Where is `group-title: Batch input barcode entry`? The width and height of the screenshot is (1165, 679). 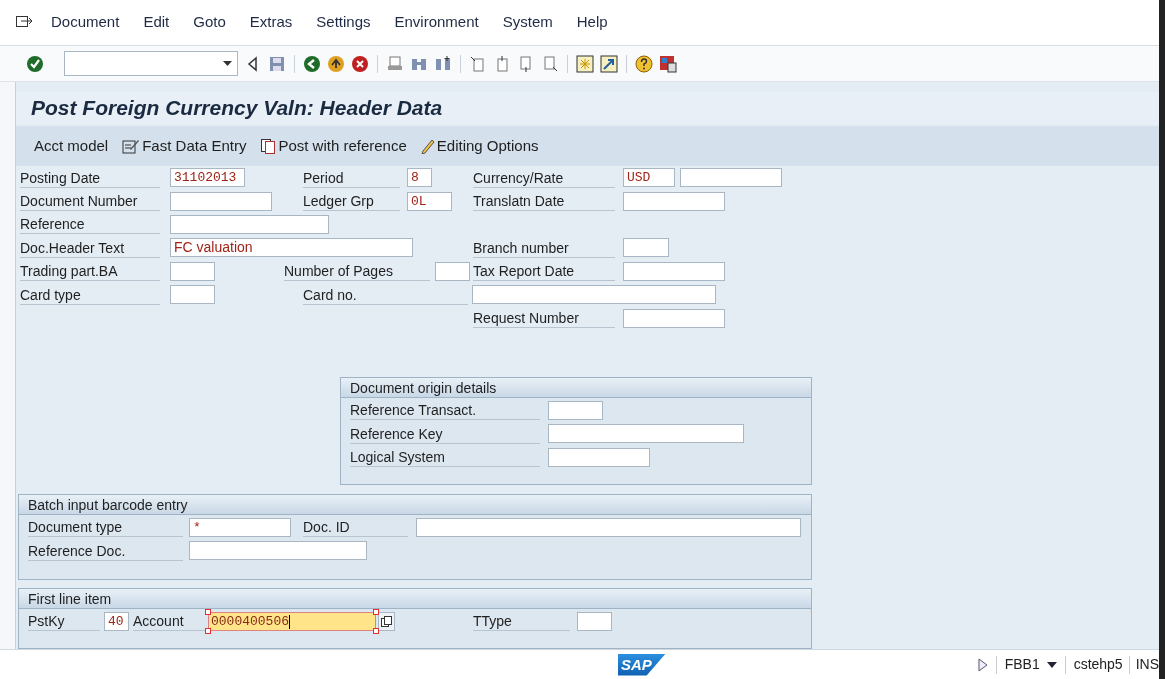
group-title: Batch input barcode entry is located at coordinates (415, 504).